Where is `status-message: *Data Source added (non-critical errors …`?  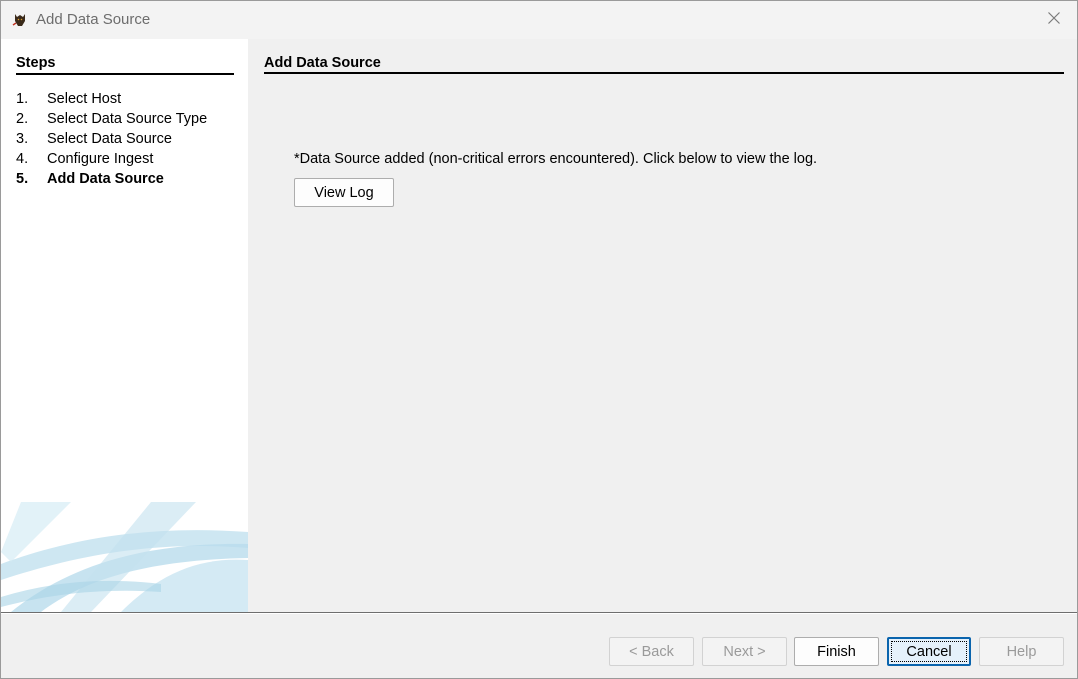
status-message: *Data Source added (non-critical errors … is located at coordinates (556, 159).